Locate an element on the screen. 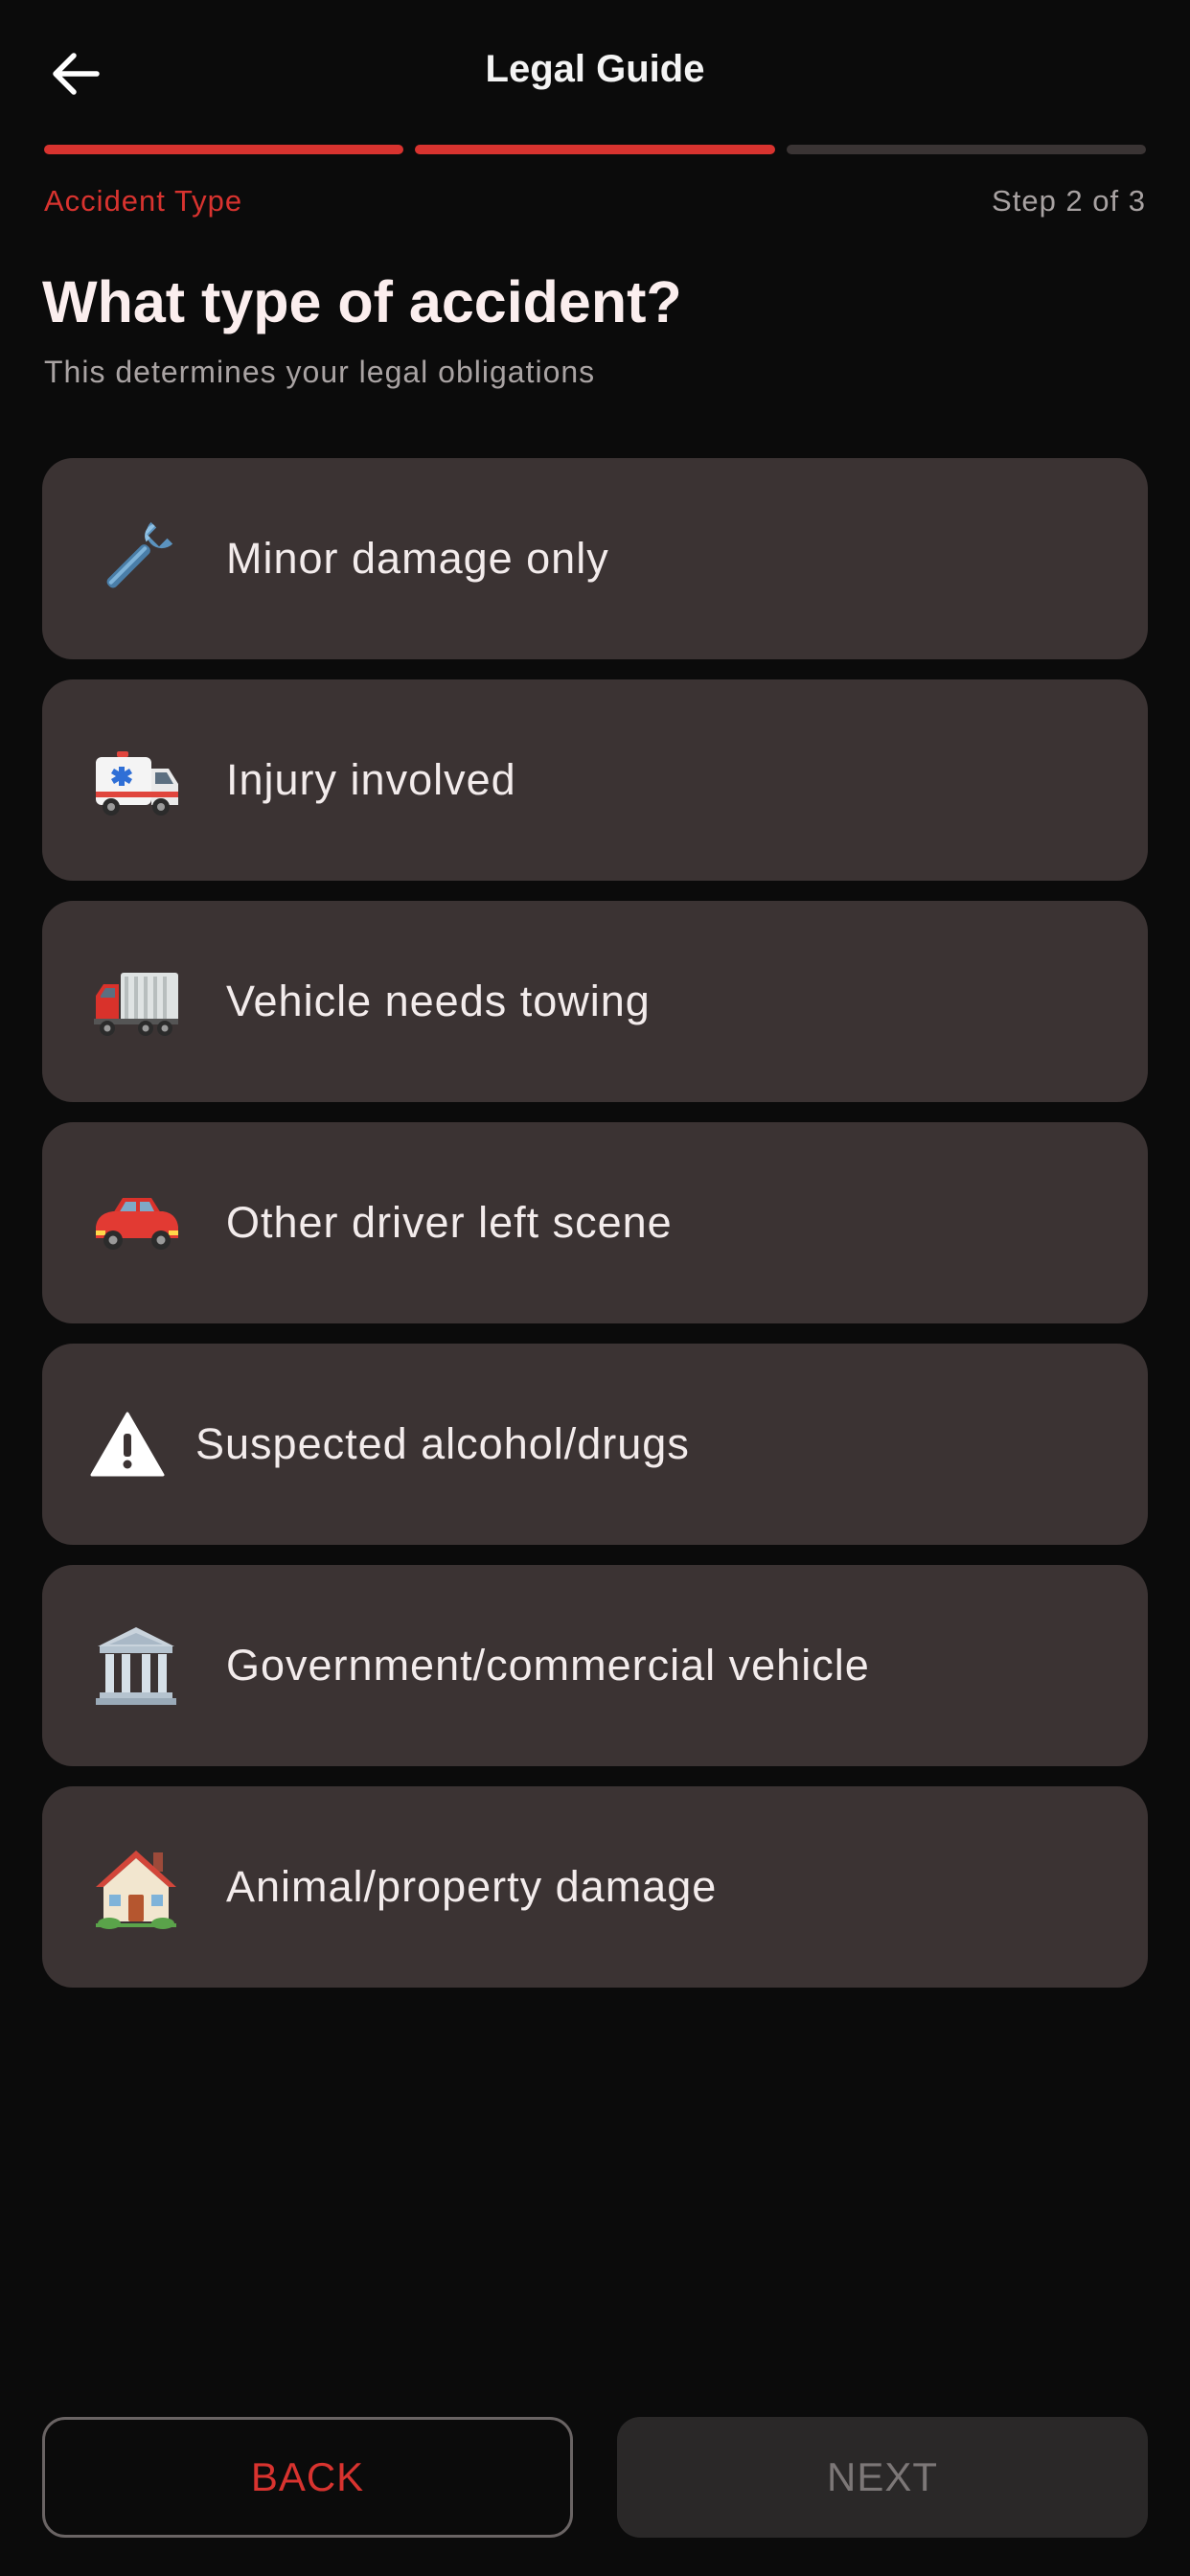  option-hit-and-run: Other driver left scene is located at coordinates (595, 1222).